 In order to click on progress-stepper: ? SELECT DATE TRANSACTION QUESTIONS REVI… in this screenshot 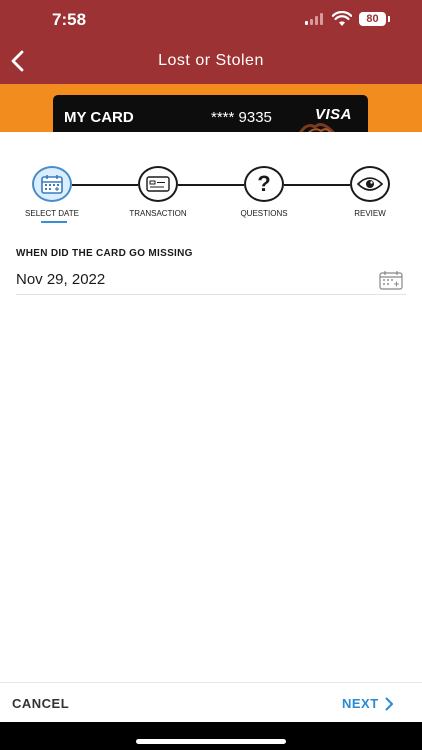, I will do `click(211, 182)`.